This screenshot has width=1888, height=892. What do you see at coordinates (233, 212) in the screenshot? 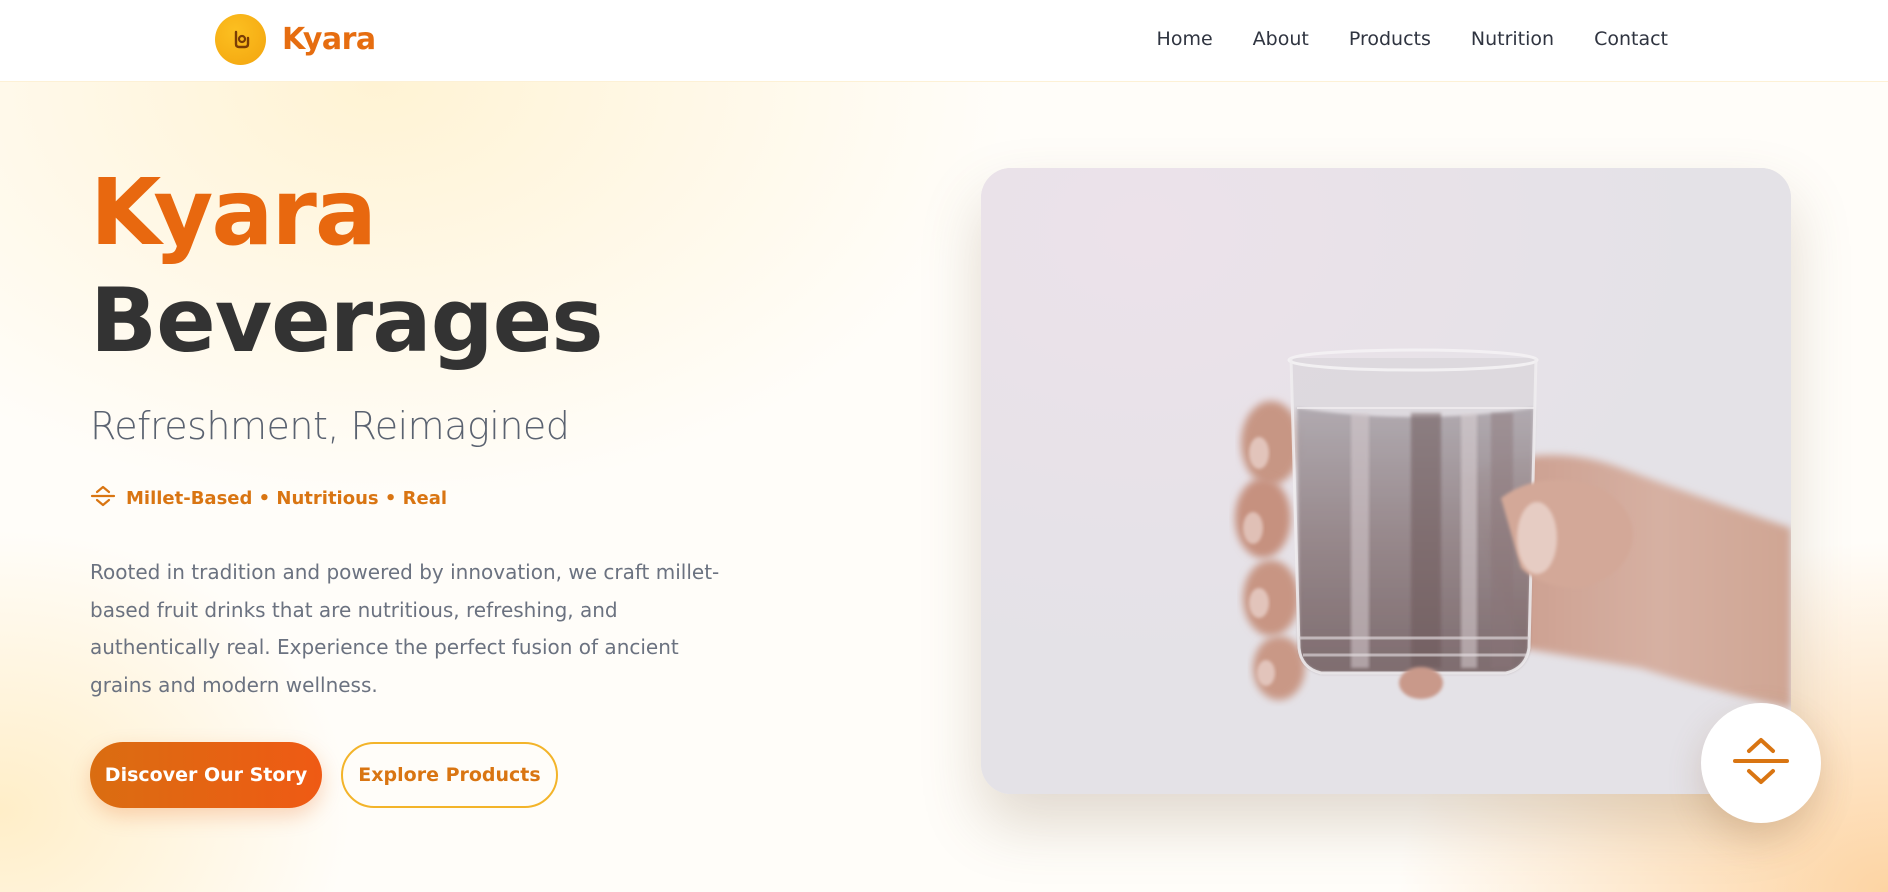
I see `hero-title-brand: Kyara` at bounding box center [233, 212].